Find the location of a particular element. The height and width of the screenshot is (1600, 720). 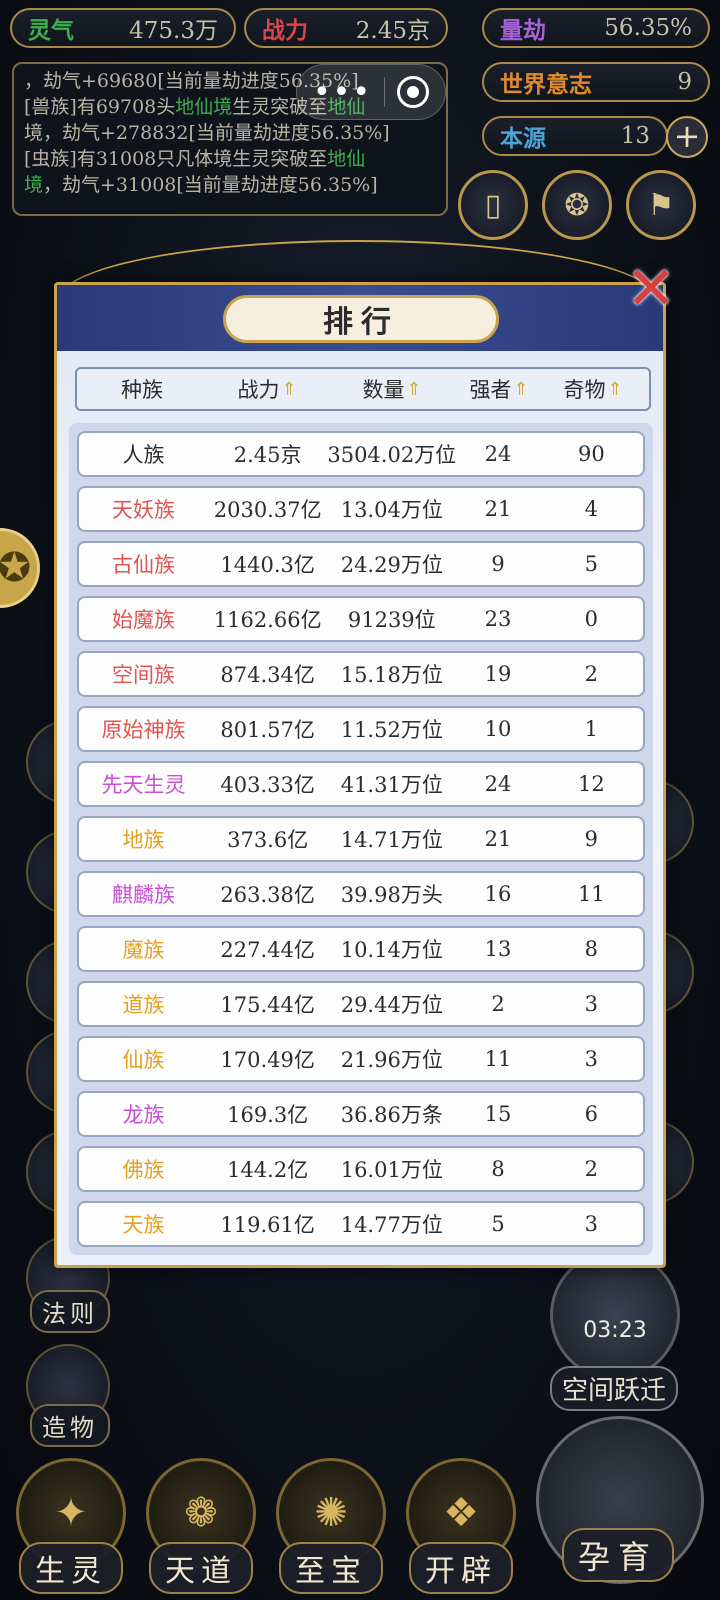

table-row: 先天生灵 403.33亿 41.31万位 24 12 is located at coordinates (361, 784).